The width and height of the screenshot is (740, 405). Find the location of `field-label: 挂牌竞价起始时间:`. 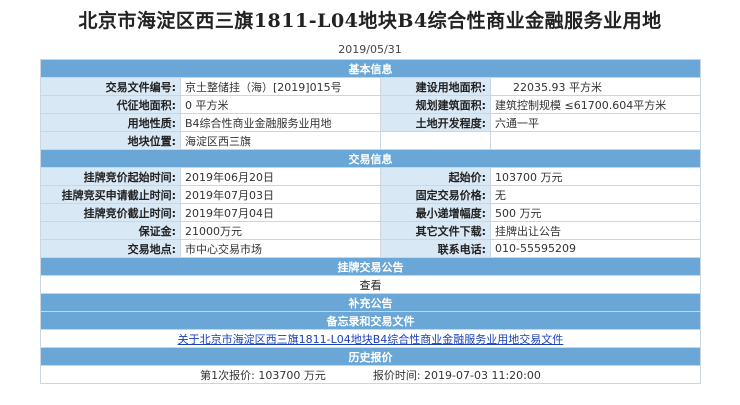

field-label: 挂牌竞价起始时间: is located at coordinates (110, 176).